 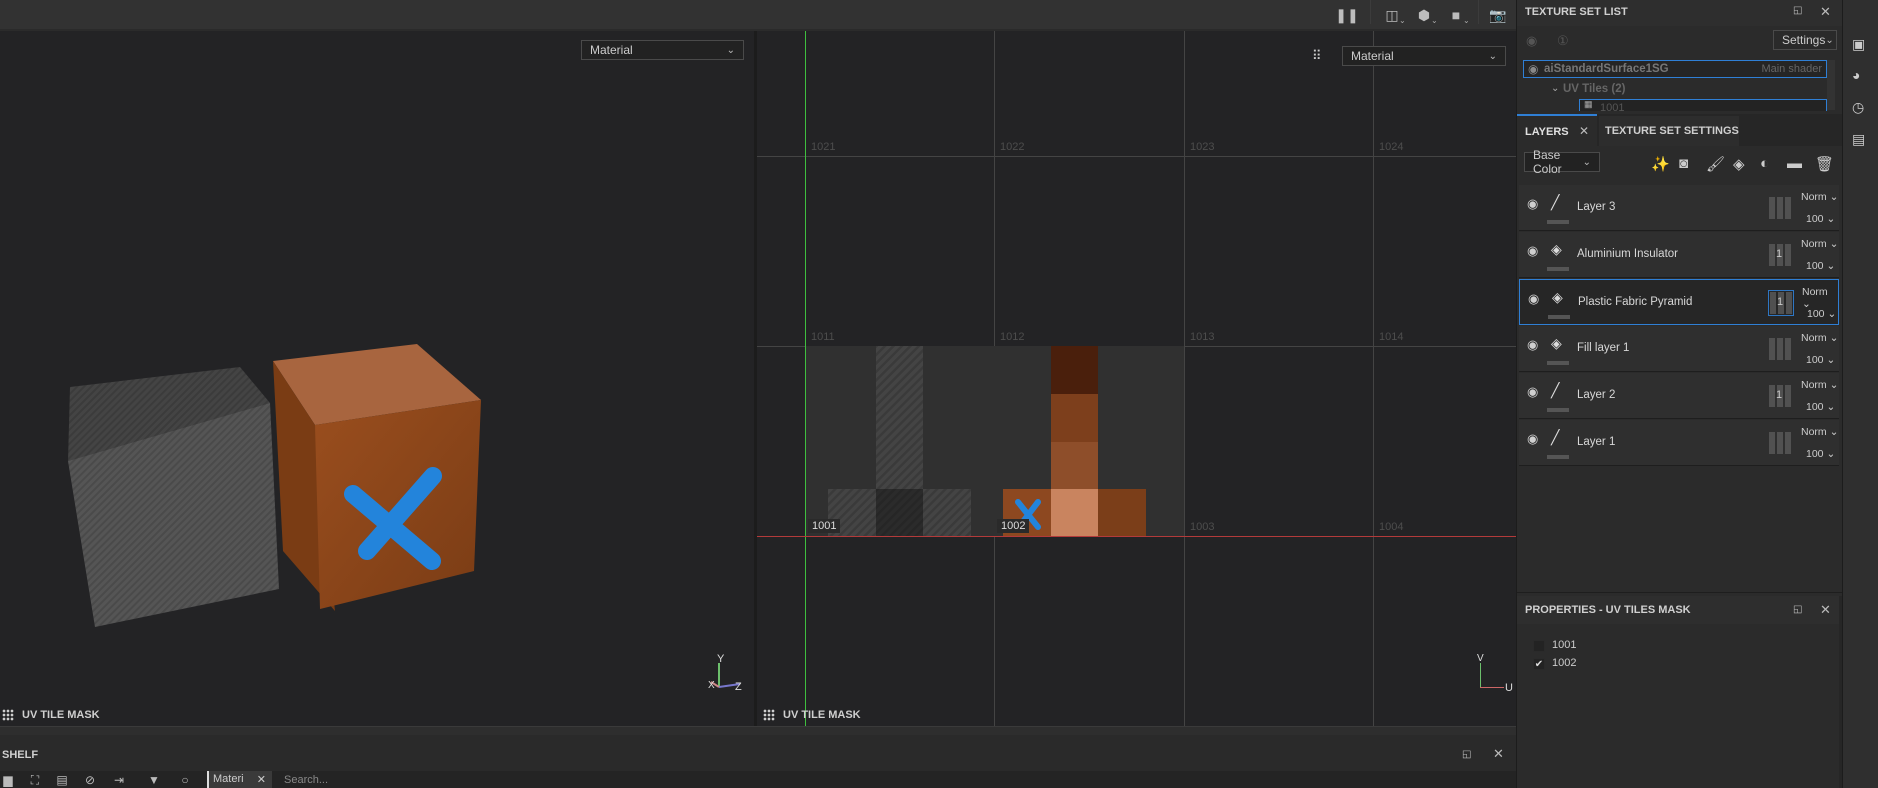 What do you see at coordinates (1480, 675) in the screenshot?
I see `uv-gizmo-v` at bounding box center [1480, 675].